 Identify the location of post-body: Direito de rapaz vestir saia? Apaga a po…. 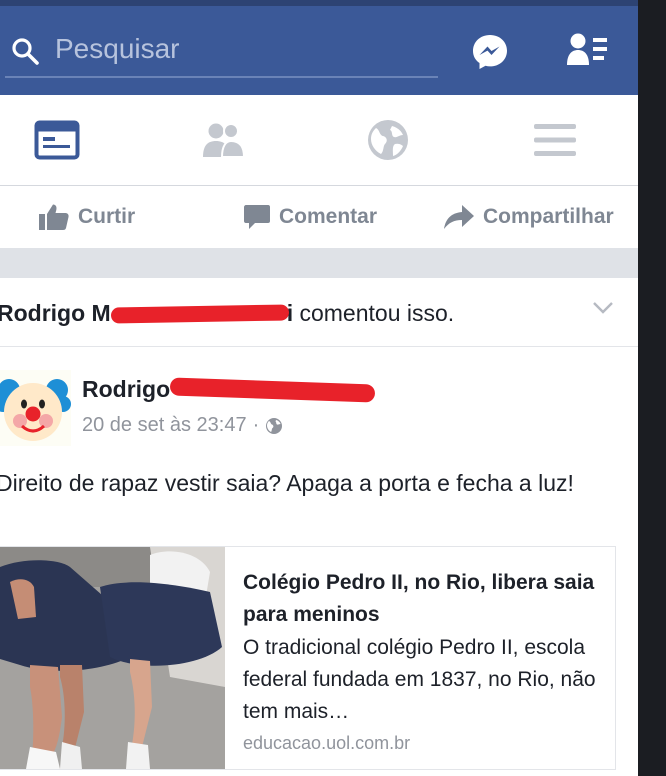
(287, 483).